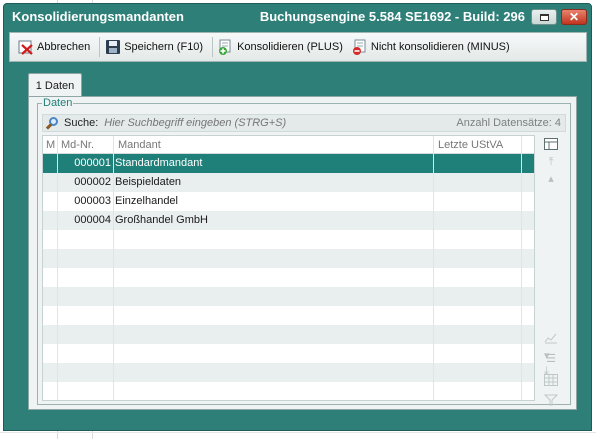  Describe the element at coordinates (98, 16) in the screenshot. I see `window-title: Konsolidierungsmandanten` at that location.